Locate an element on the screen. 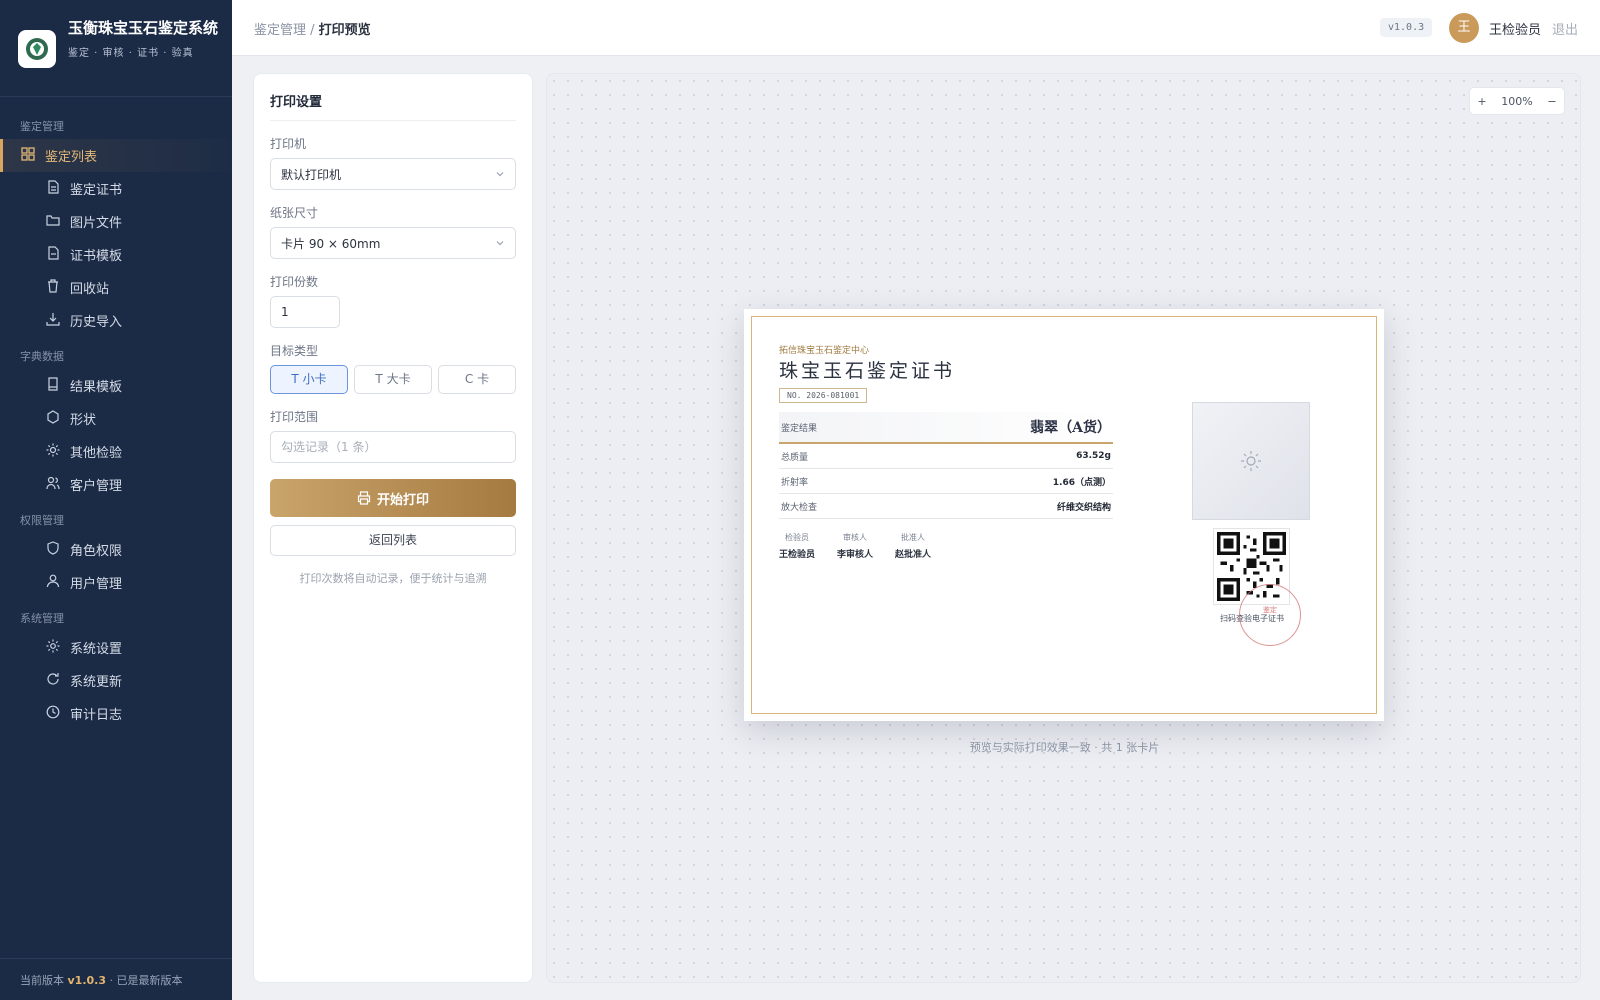 Image resolution: width=1600 pixels, height=1000 pixels. brand-subtitle: 鉴定 · 审核 · 证书 · 验真 is located at coordinates (131, 53).